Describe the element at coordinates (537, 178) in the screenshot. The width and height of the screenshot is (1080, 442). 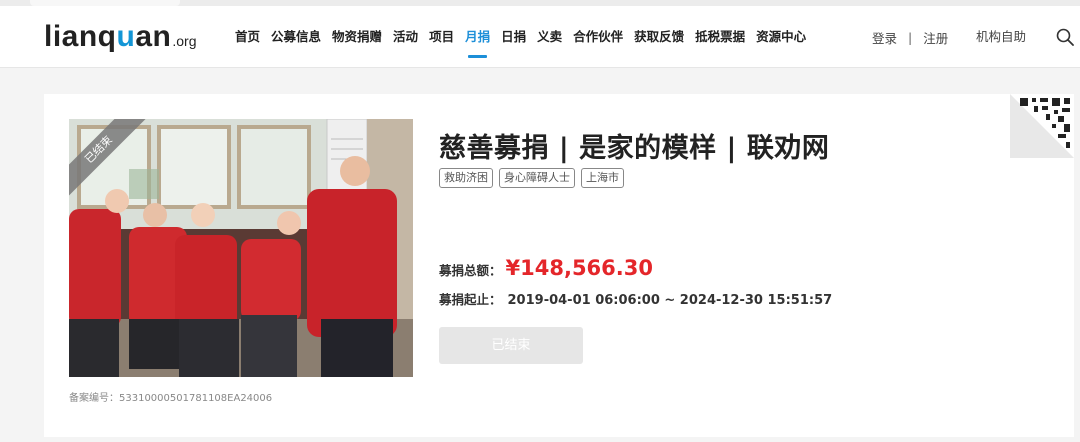
I see `tag-disability: 身心障碍人士` at that location.